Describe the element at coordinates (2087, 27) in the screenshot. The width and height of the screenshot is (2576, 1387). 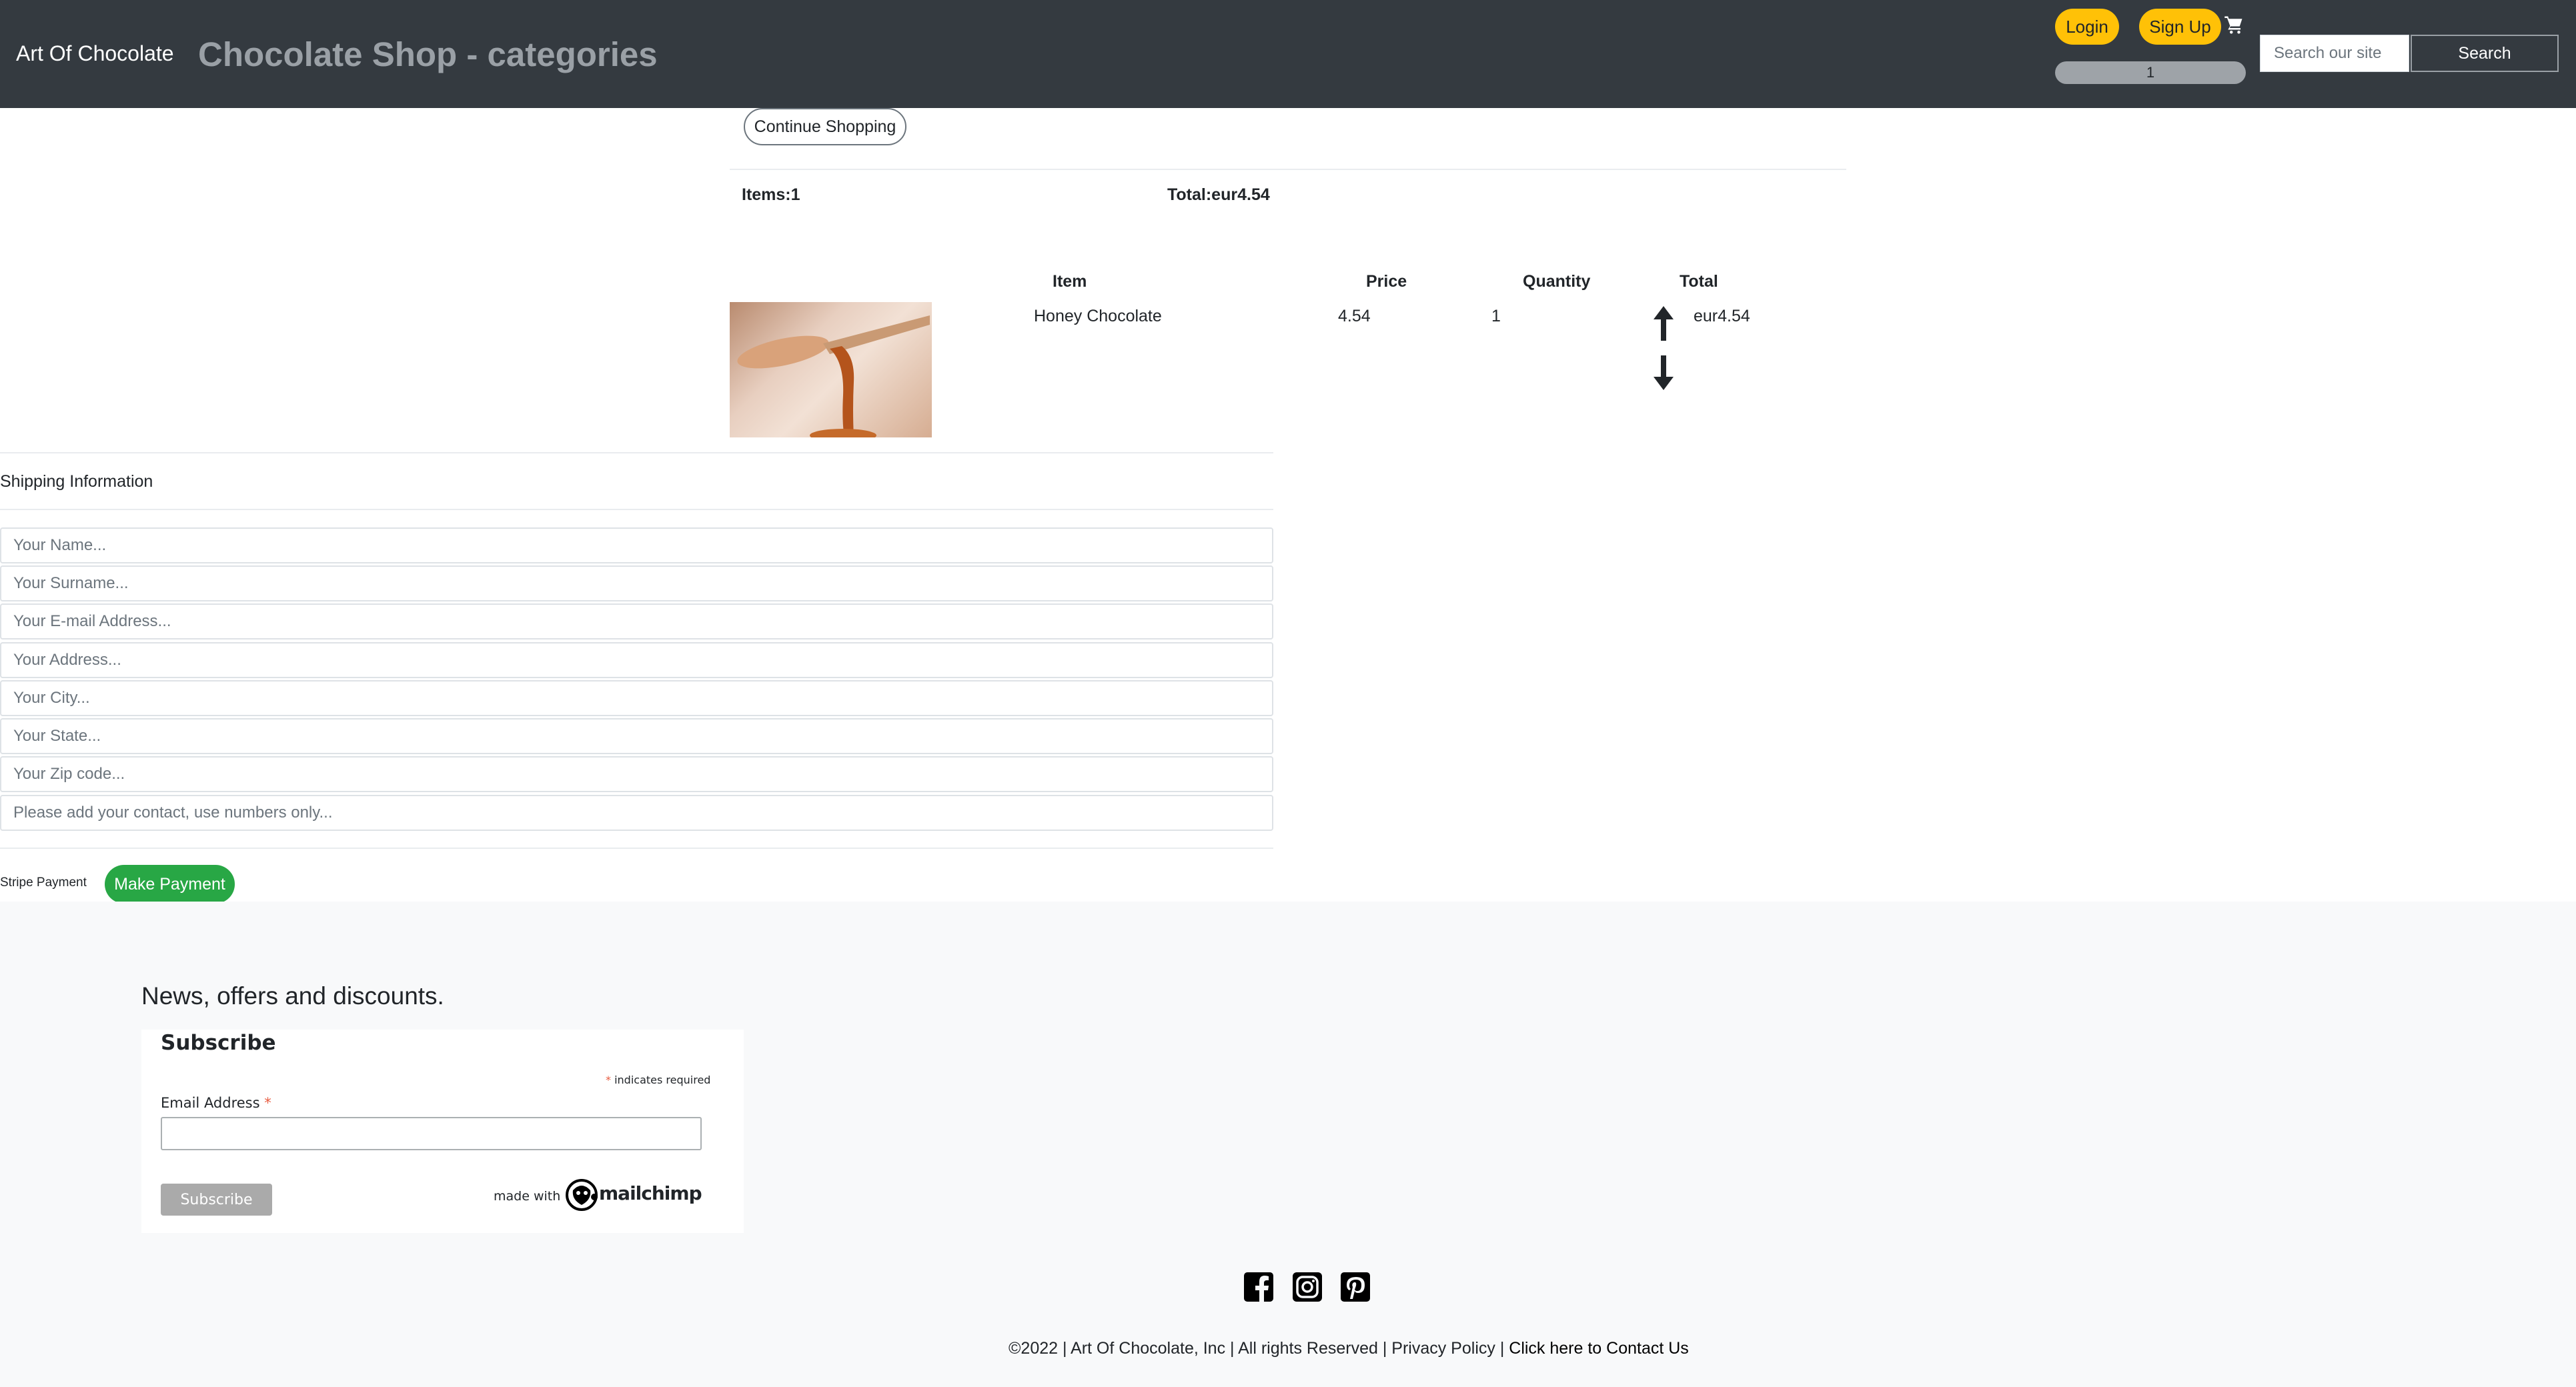
I see `login-button: Login` at that location.